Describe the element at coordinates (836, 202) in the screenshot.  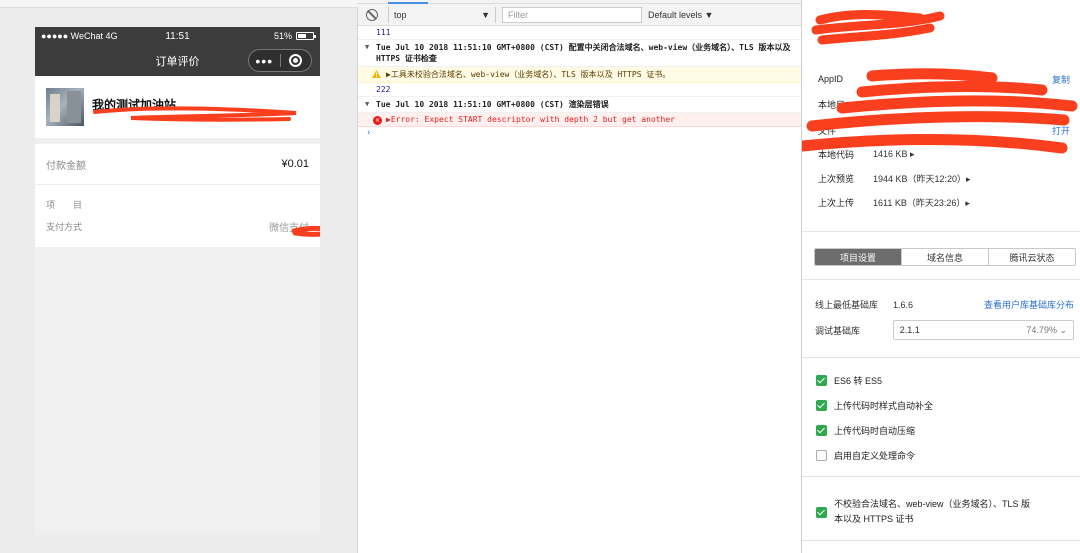
I see `last-upload-label: 上次上传` at that location.